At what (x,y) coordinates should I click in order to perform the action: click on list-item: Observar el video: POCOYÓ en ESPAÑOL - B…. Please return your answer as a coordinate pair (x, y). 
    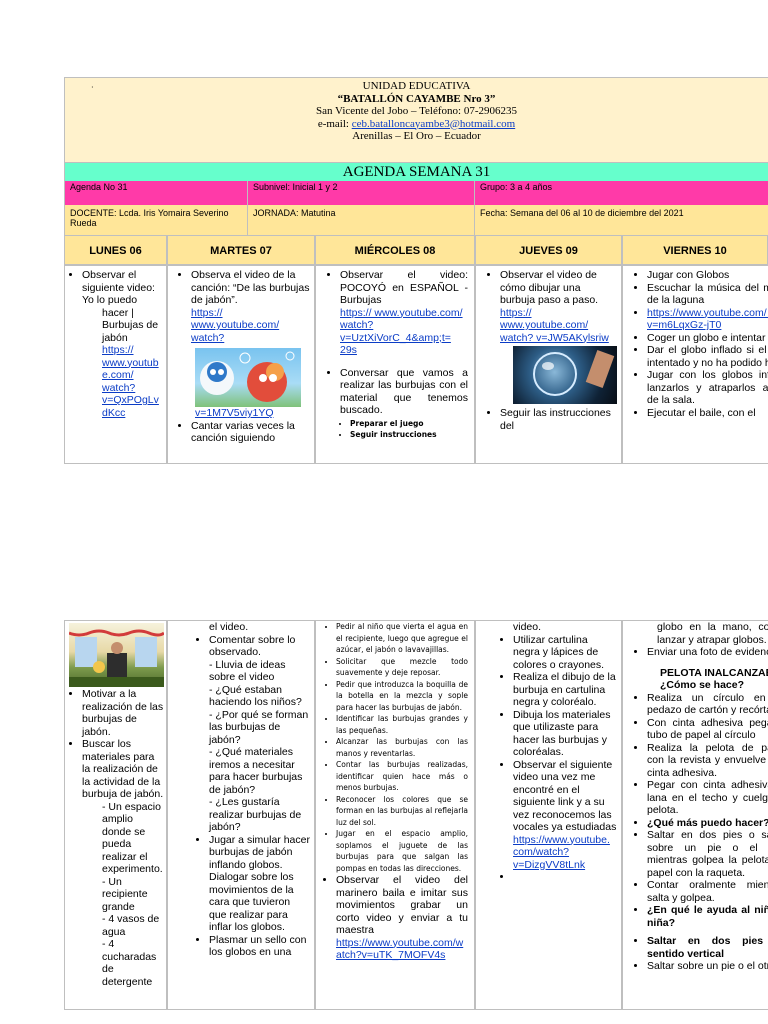
    Looking at the image, I should click on (404, 313).